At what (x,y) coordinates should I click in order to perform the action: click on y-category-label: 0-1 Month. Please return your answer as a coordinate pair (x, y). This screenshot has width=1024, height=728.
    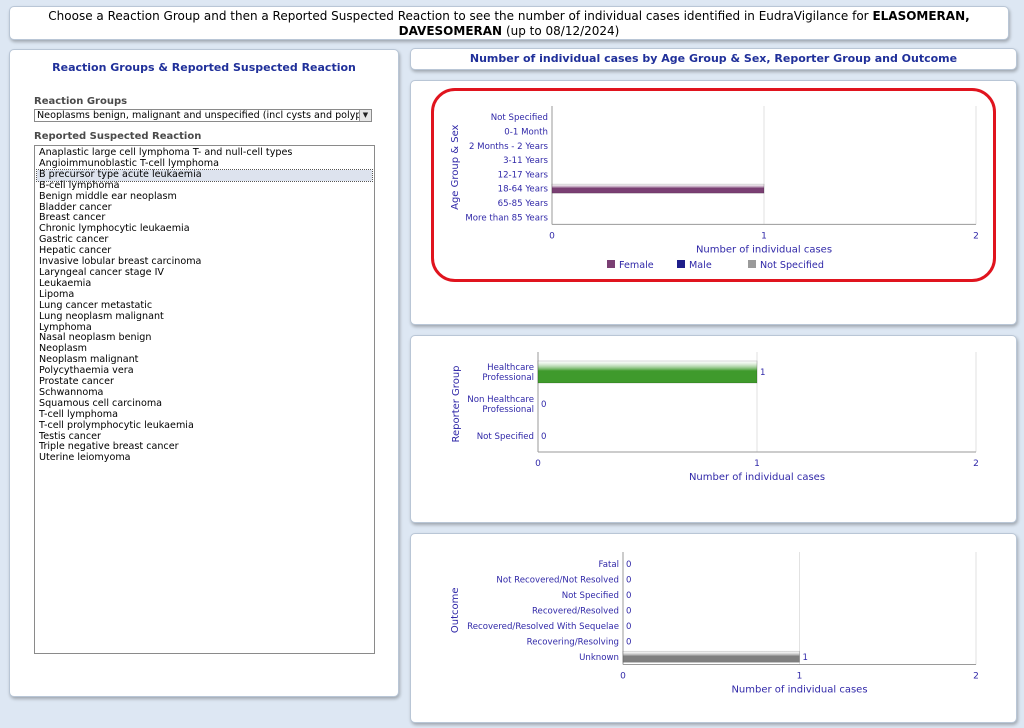
    Looking at the image, I should click on (526, 132).